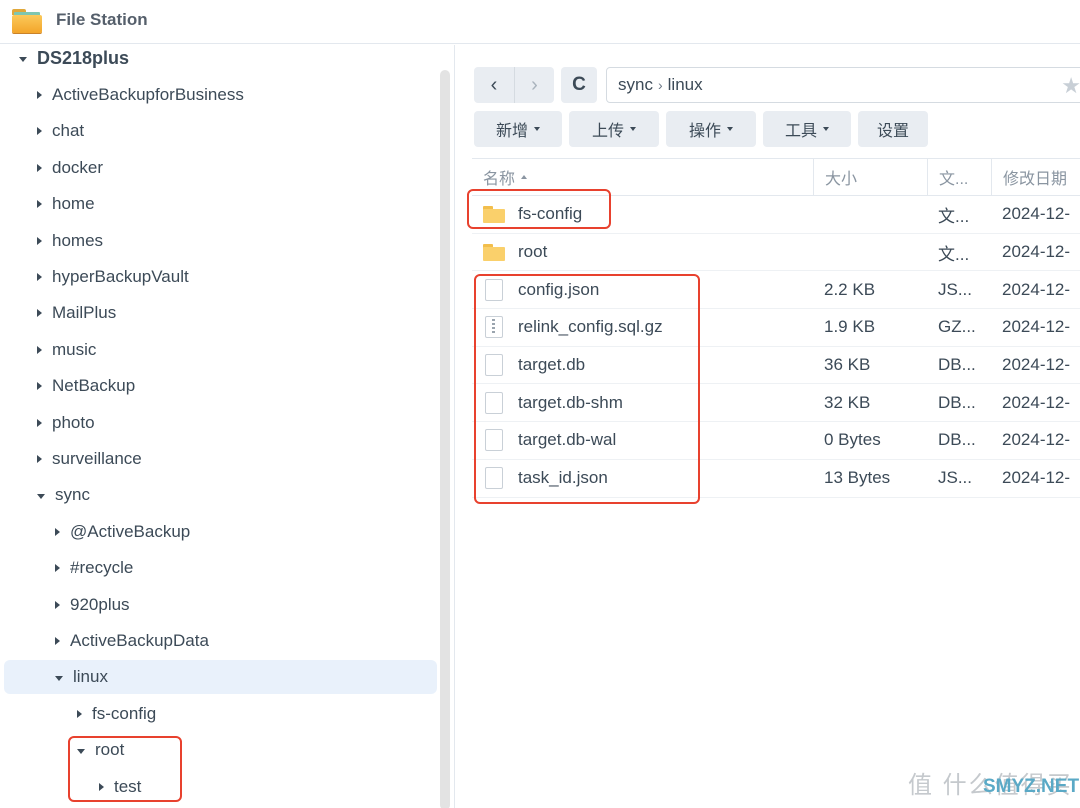 Image resolution: width=1080 pixels, height=808 pixels. I want to click on file-row: task_id.json 13 Bytes JS... 2024-12-, so click(776, 479).